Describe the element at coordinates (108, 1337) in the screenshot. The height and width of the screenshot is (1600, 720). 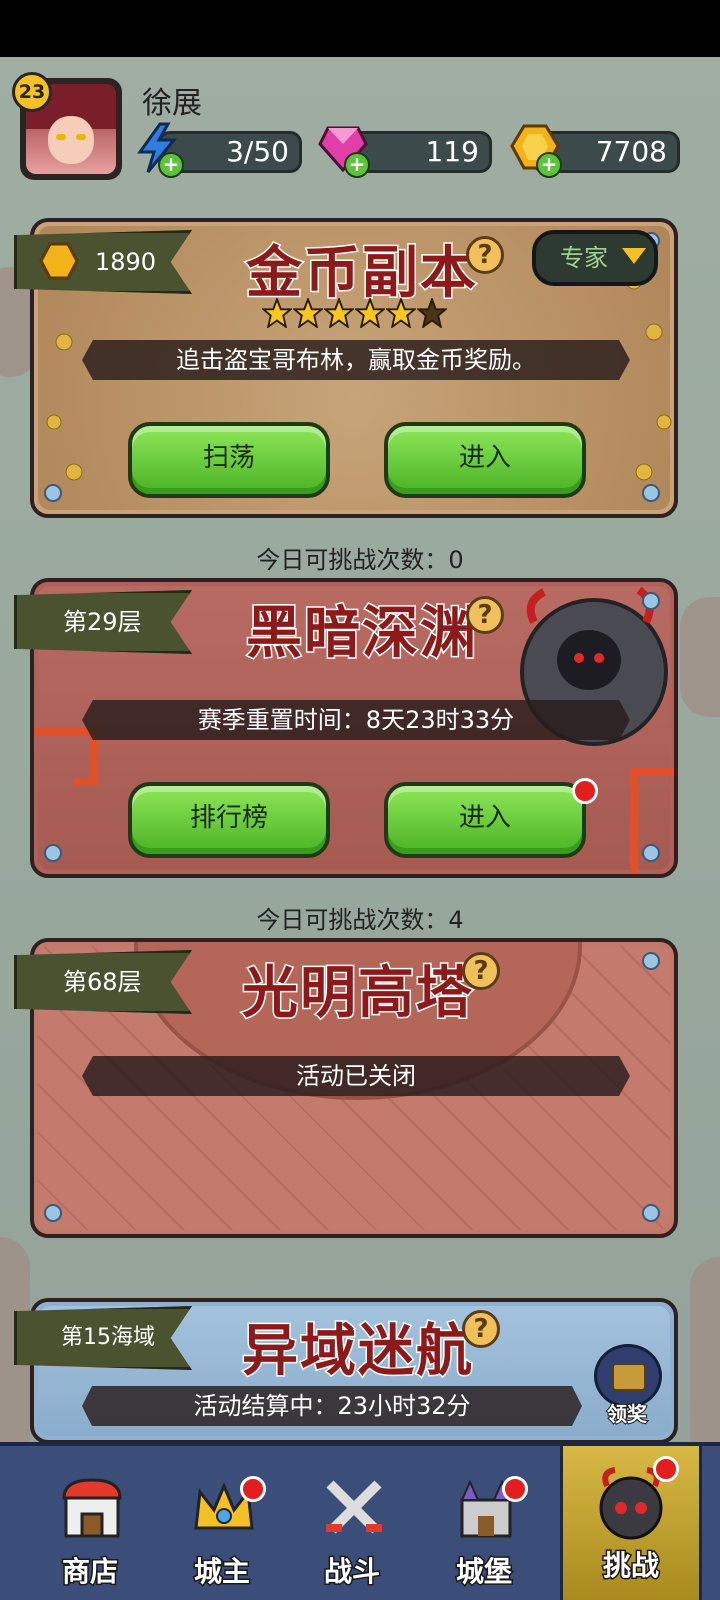
I see `voyage-sea-area: 第15海域` at that location.